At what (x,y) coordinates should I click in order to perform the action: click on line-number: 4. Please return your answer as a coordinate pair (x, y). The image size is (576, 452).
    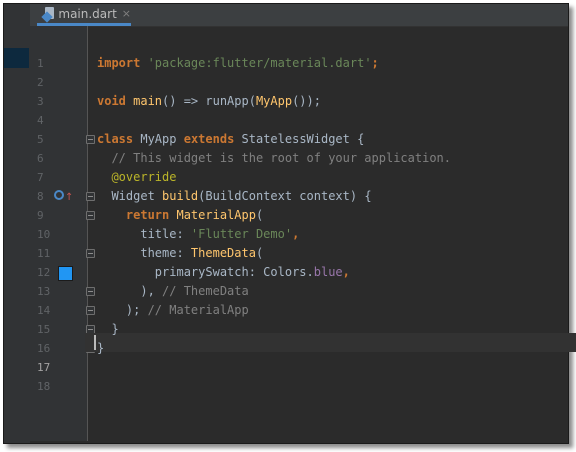
    Looking at the image, I should click on (58, 120).